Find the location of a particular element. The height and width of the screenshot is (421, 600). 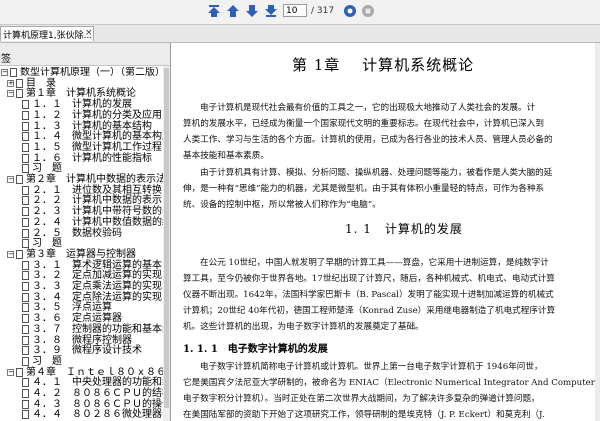

bookmark-tree-item: １．３ 计算机的基本结构 is located at coordinates (81, 126).